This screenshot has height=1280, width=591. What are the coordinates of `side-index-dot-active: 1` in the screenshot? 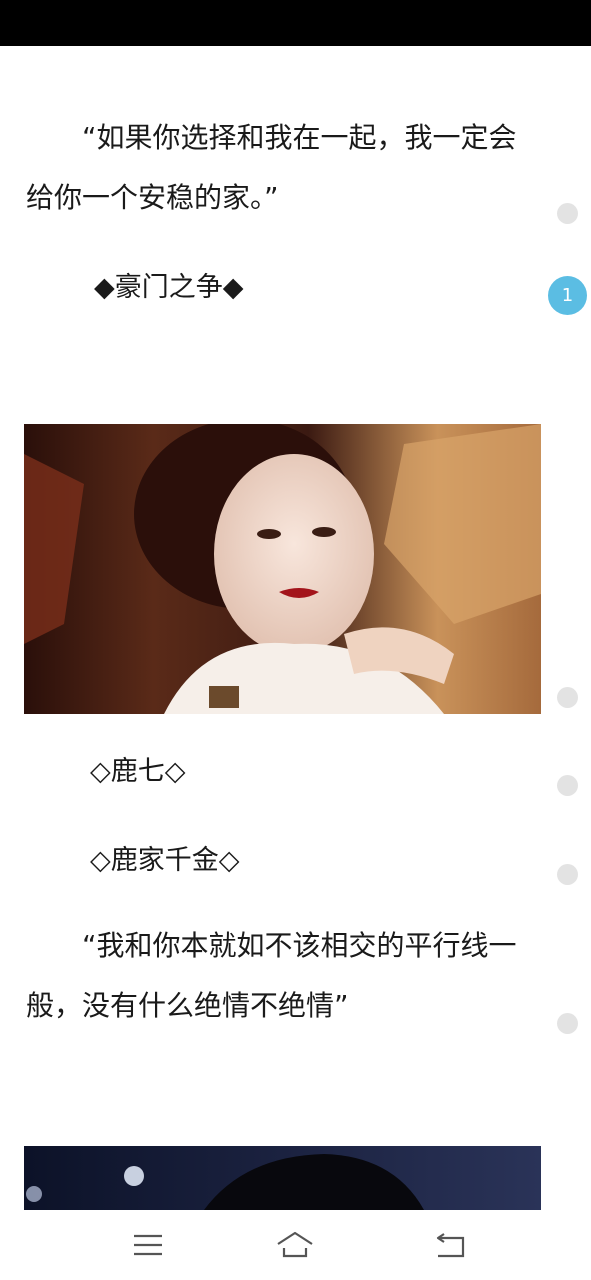 It's located at (567, 295).